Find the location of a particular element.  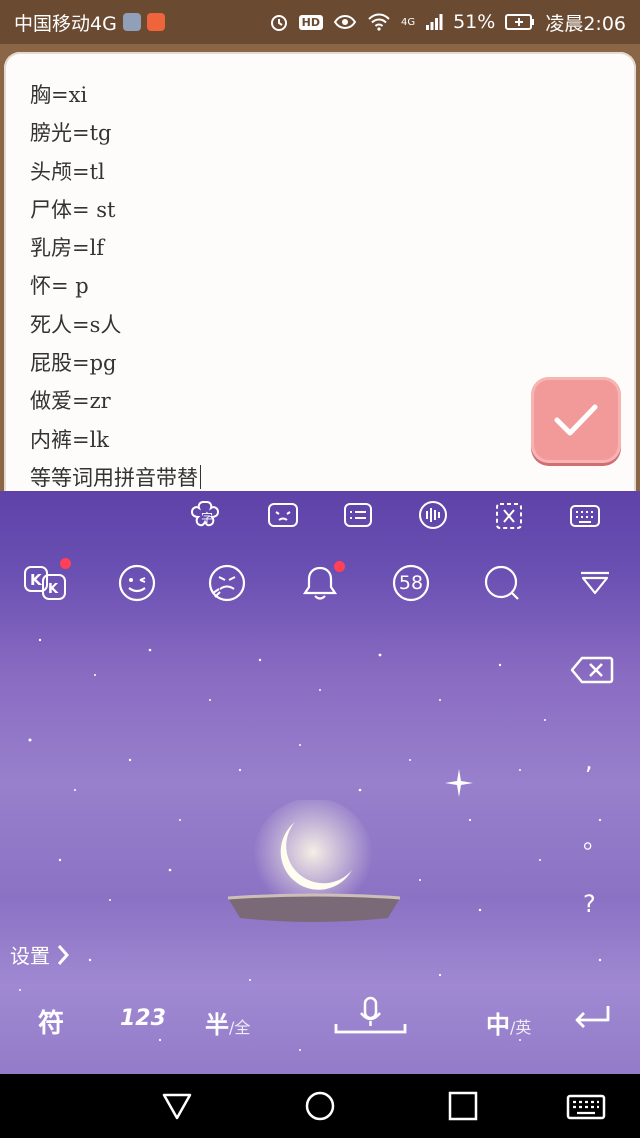

enter-icon is located at coordinates (592, 1017).